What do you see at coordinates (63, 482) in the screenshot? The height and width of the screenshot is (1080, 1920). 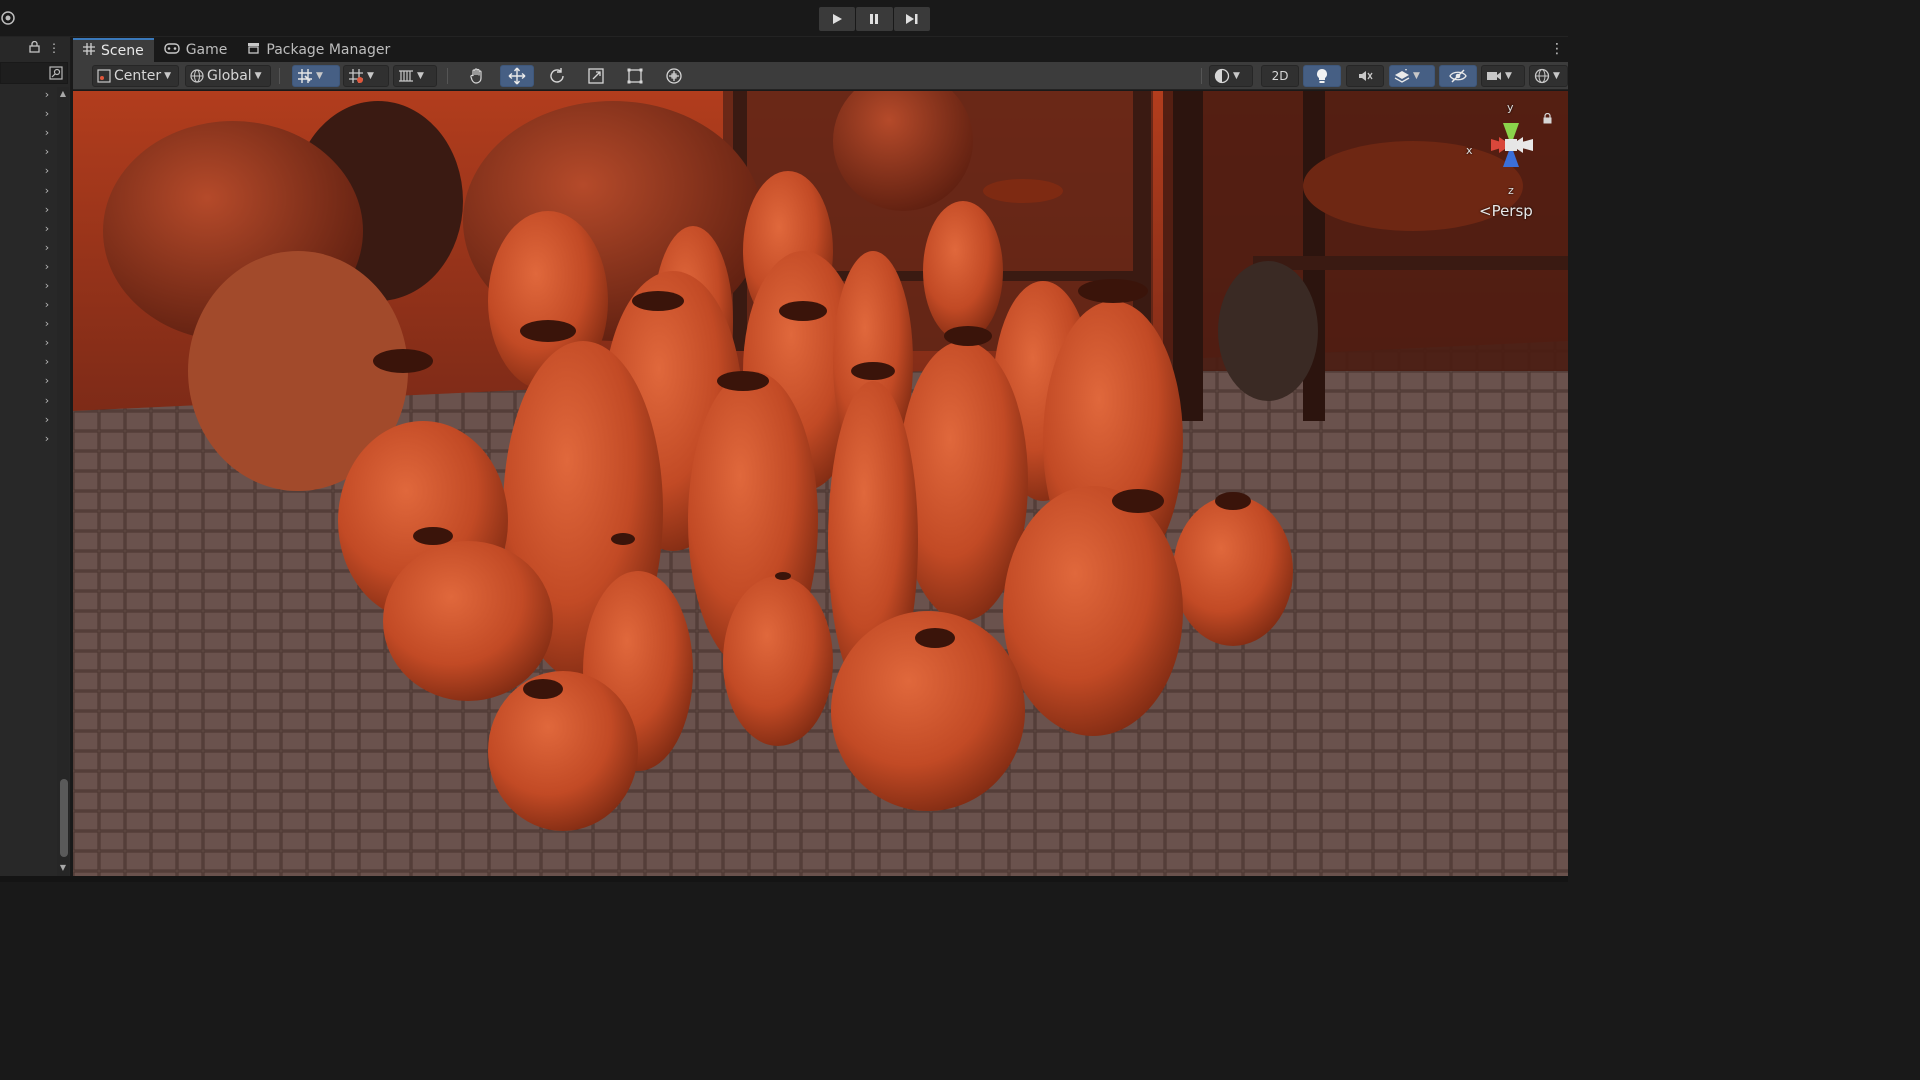 I see `hierarchy-scrollbar` at bounding box center [63, 482].